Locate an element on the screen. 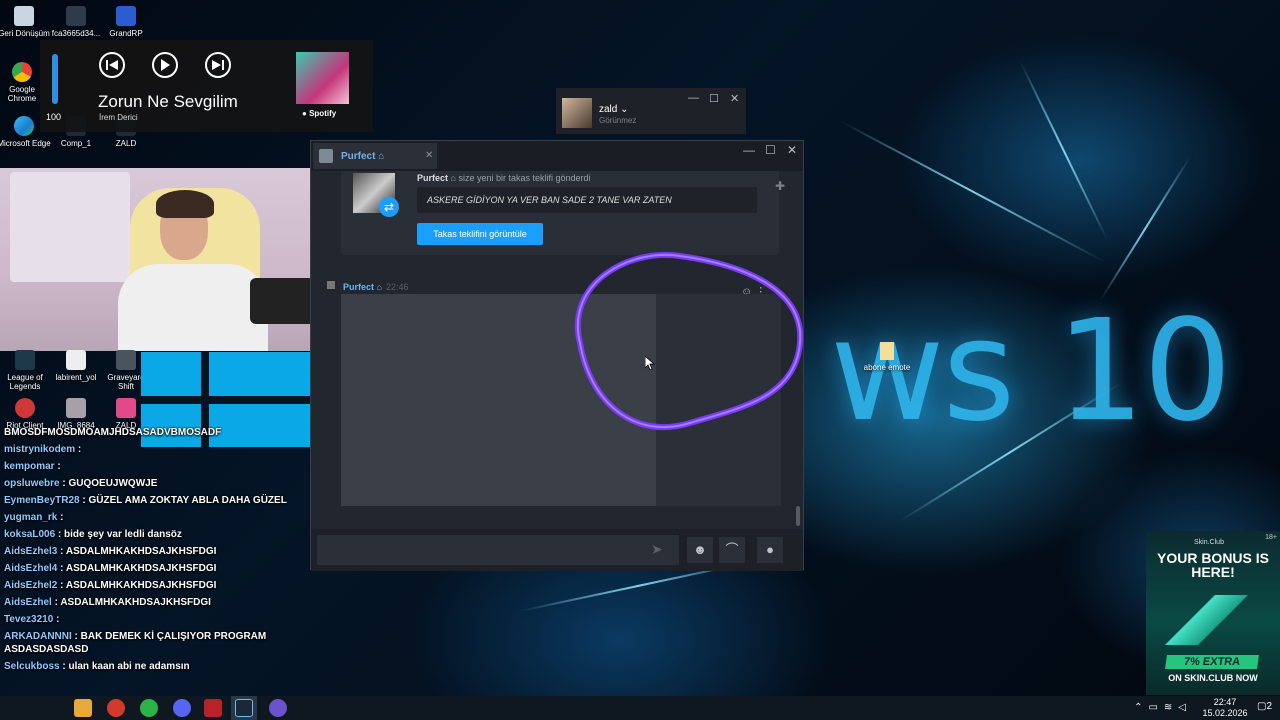 Image resolution: width=1280 pixels, height=720 pixels. purple-ring-annotation is located at coordinates (689, 341).